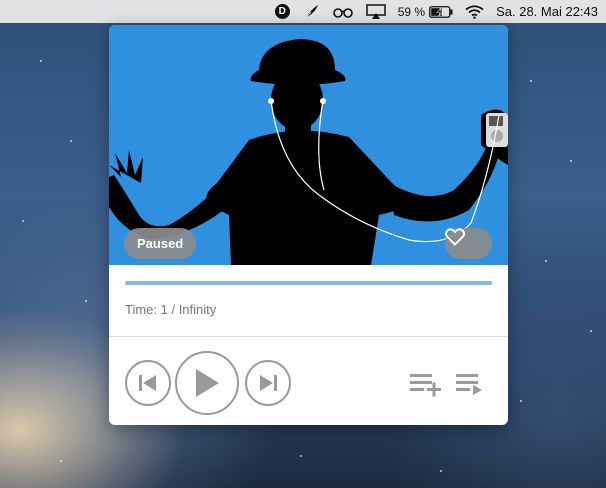  I want to click on battery-percentage: 59 %, so click(411, 11).